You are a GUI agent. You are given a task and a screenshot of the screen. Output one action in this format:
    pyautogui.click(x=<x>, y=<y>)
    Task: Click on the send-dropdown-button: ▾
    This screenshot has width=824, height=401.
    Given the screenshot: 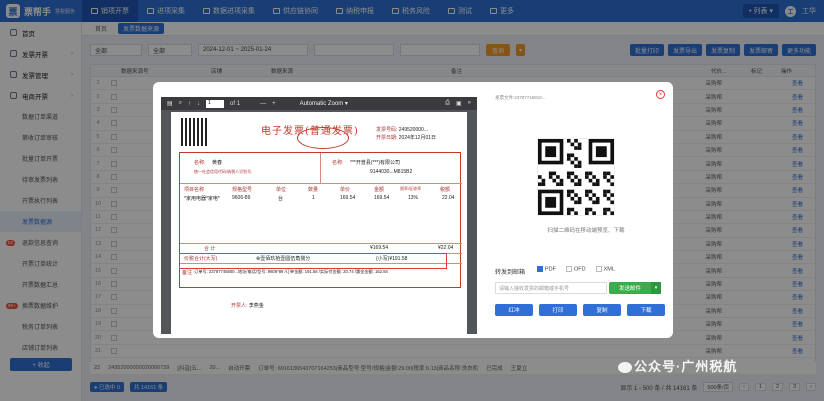 What is the action you would take?
    pyautogui.click(x=656, y=288)
    